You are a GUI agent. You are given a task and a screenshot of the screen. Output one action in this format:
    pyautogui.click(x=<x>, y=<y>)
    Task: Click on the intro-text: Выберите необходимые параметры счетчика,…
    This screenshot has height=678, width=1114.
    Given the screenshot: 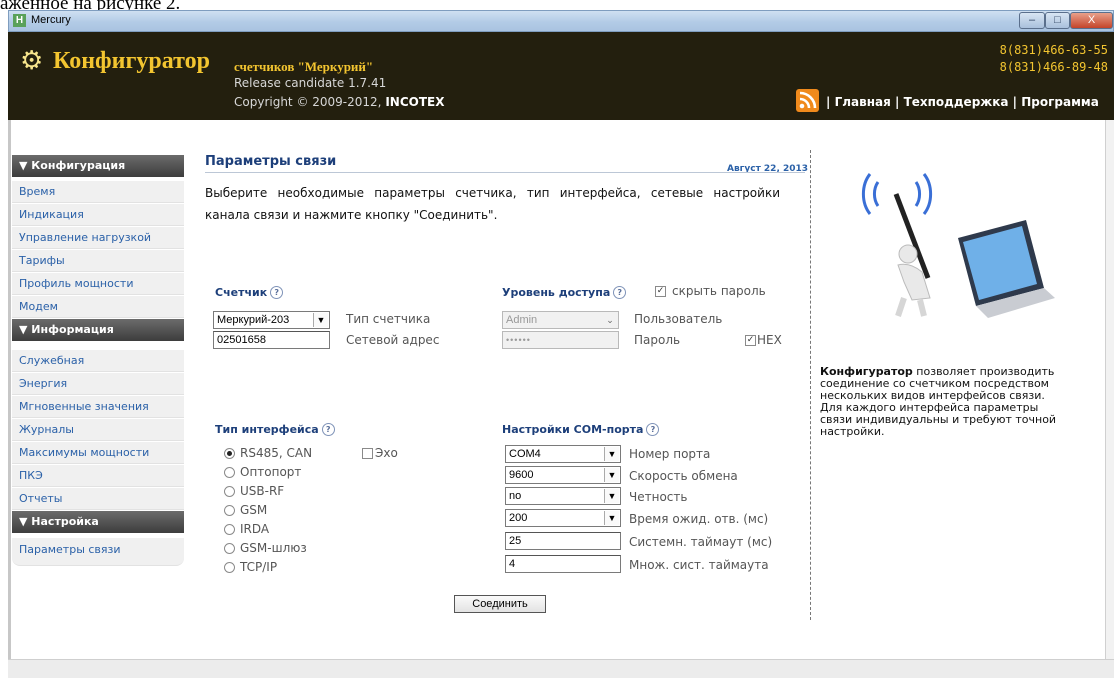 What is the action you would take?
    pyautogui.click(x=492, y=204)
    